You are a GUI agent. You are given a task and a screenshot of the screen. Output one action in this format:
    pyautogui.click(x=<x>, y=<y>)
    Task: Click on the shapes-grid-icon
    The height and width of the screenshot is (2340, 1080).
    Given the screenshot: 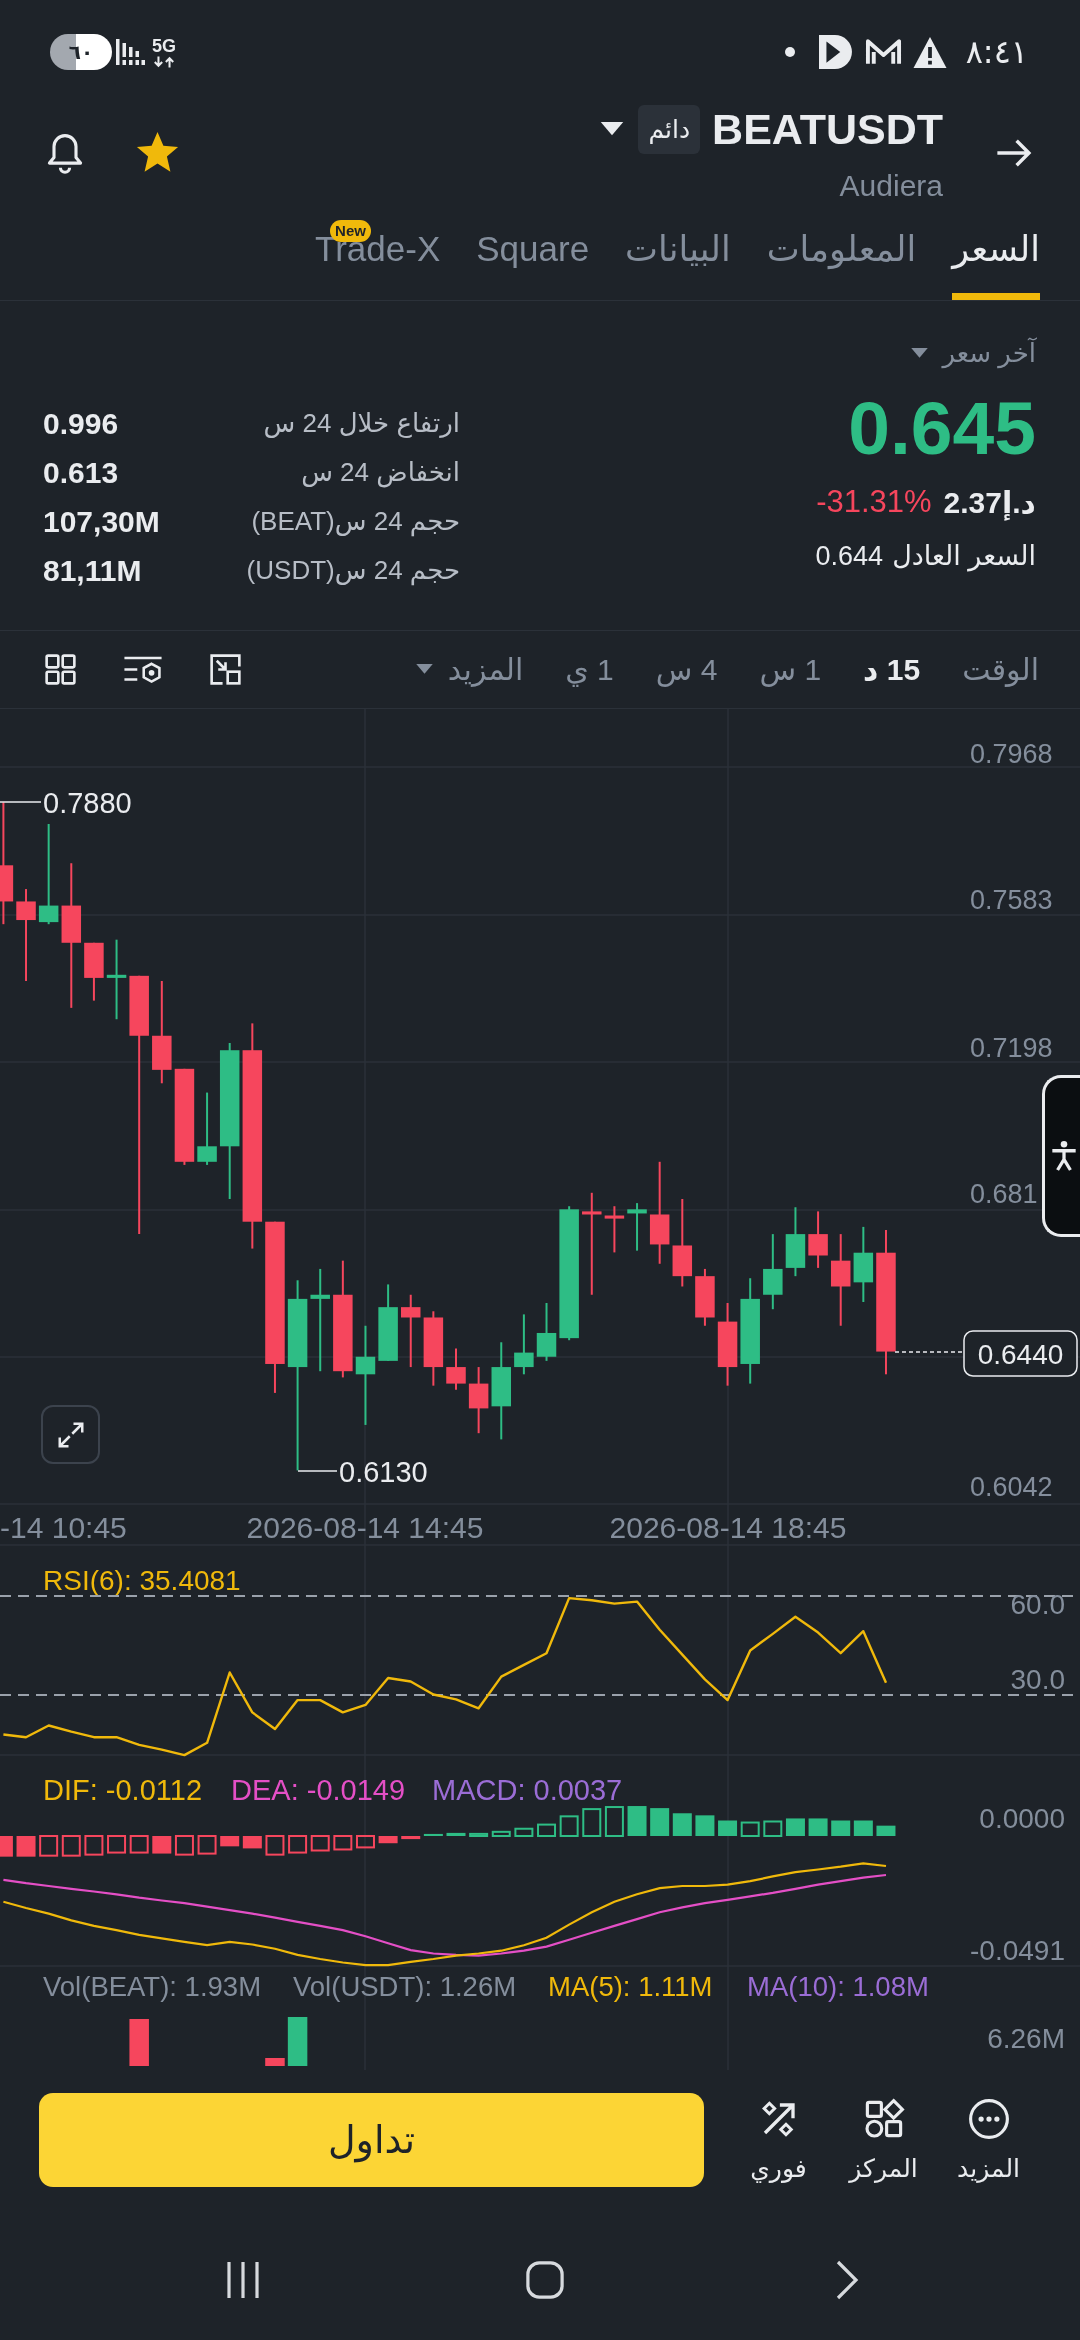 What is the action you would take?
    pyautogui.click(x=883, y=2119)
    